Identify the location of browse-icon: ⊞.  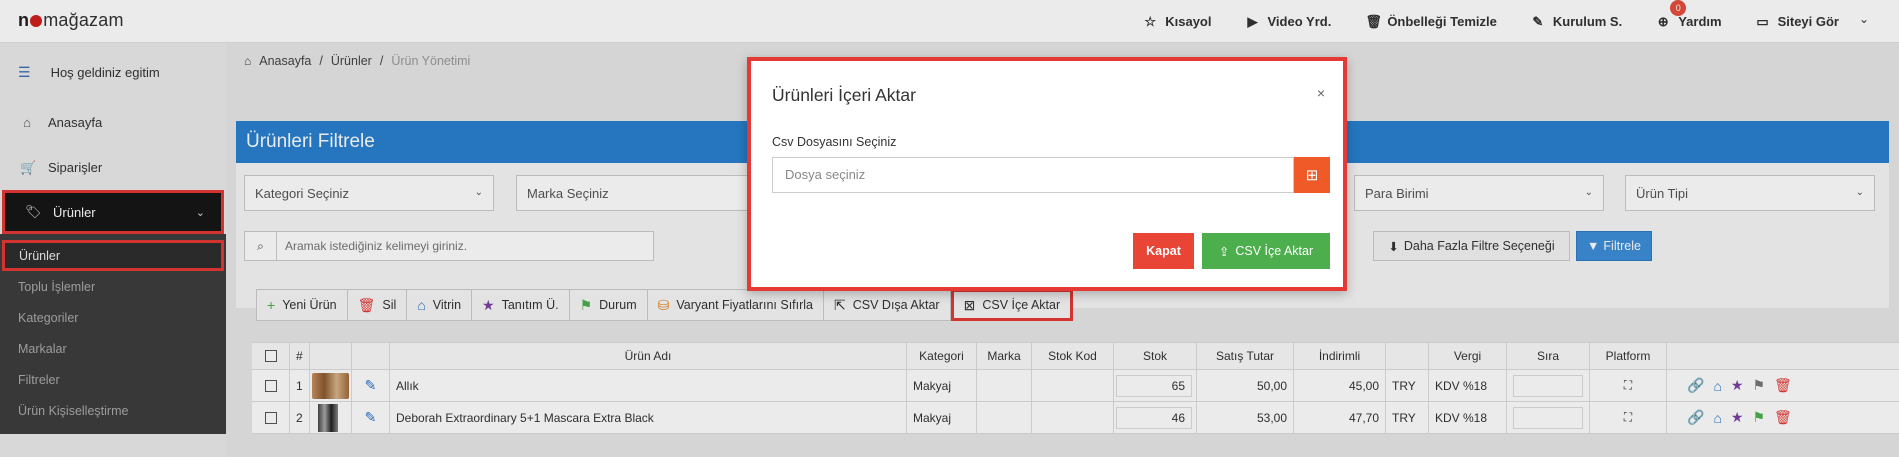
(1312, 175).